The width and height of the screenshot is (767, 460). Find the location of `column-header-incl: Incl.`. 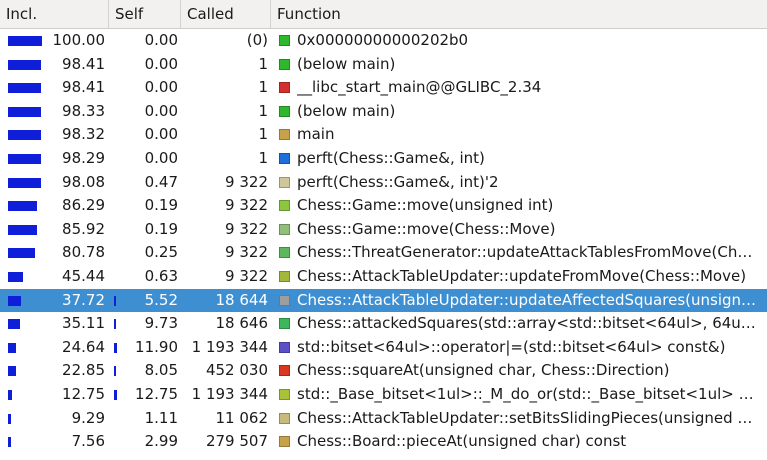

column-header-incl: Incl. is located at coordinates (54, 14).